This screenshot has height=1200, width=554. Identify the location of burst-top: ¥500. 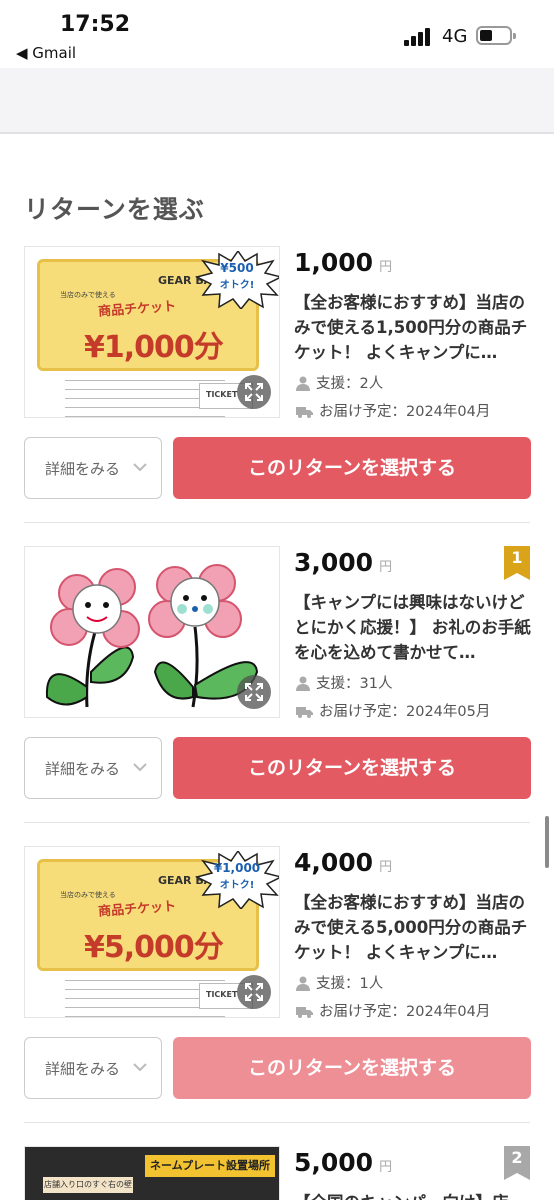
(237, 268).